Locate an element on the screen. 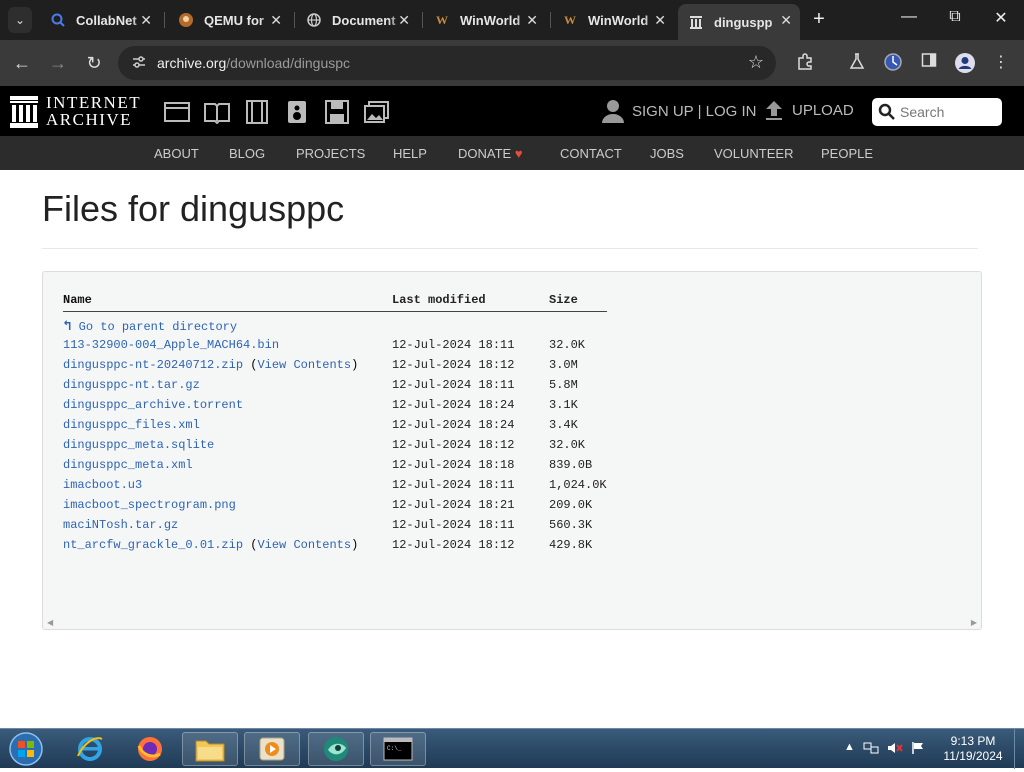  clock-time: 9:13 PM is located at coordinates (973, 741).